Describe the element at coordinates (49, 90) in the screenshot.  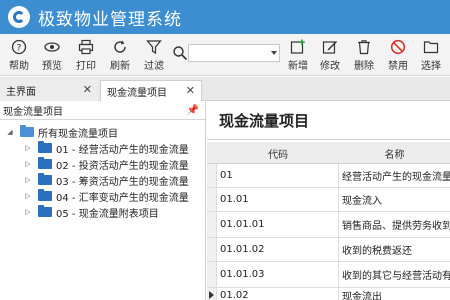
I see `tab-home: 主界面 ✕` at that location.